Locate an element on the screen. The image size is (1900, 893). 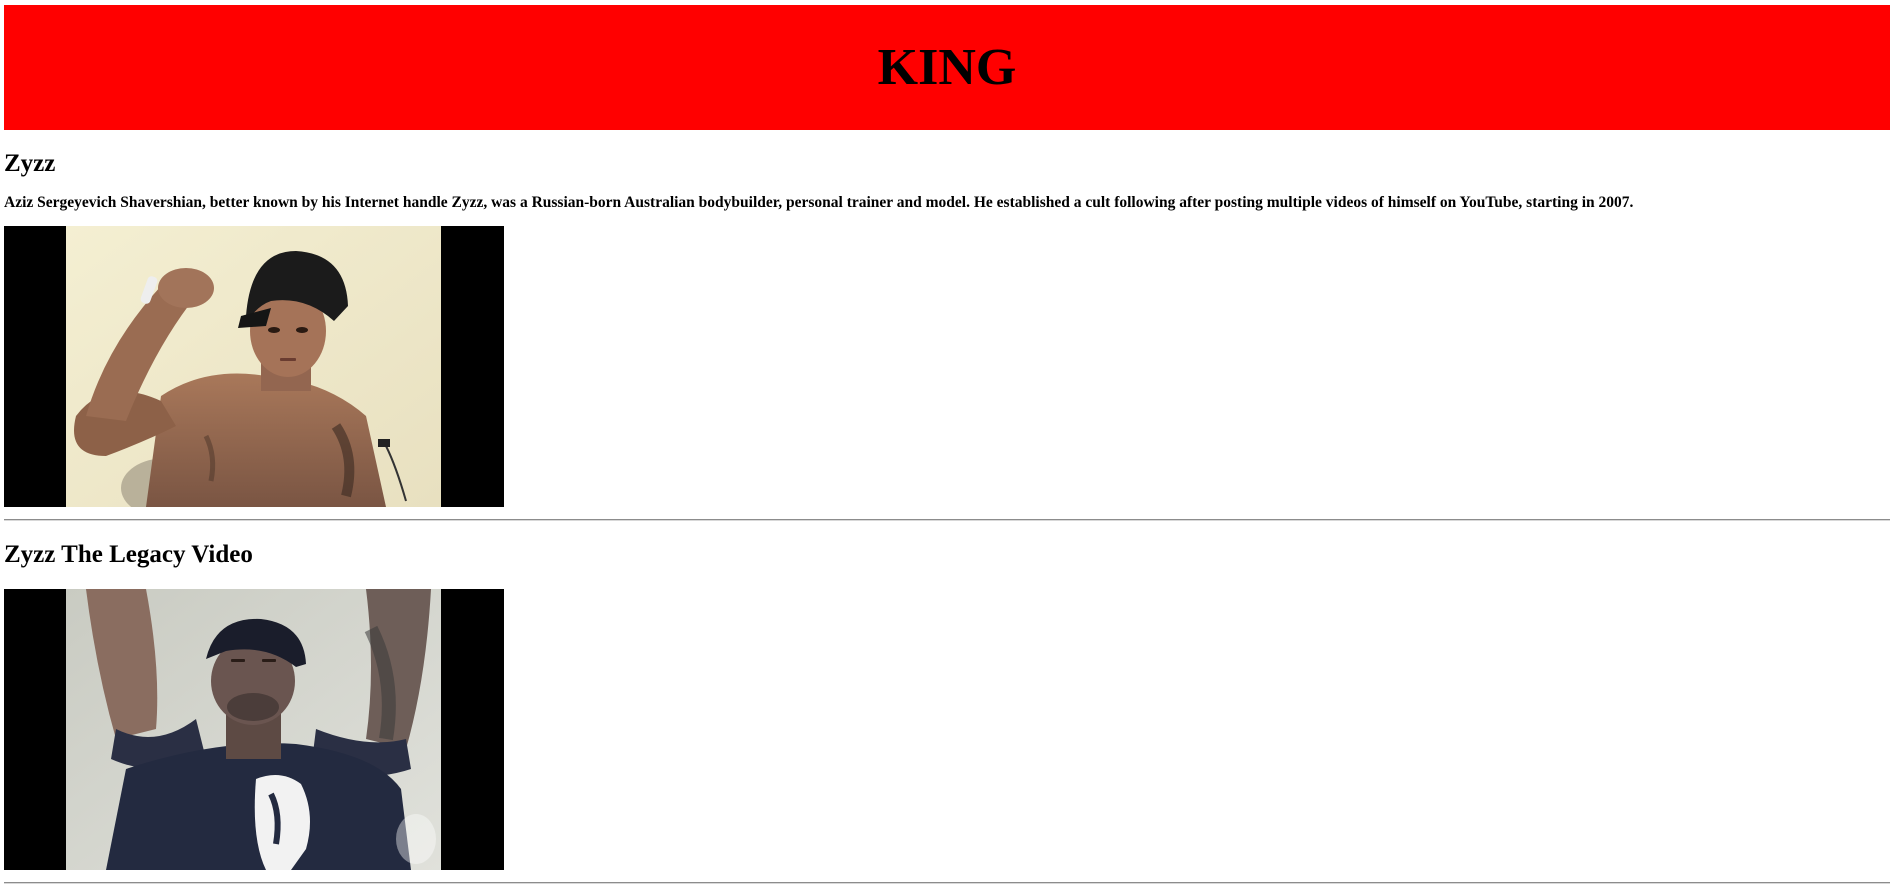
flex-photo is located at coordinates (253, 366).